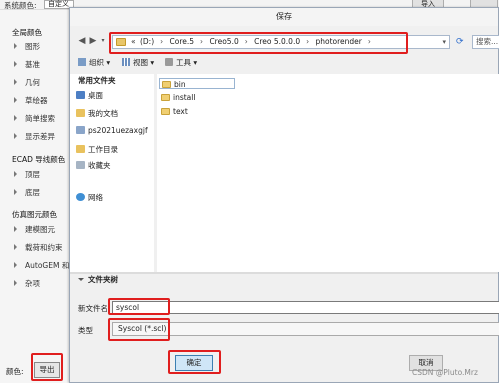 The image size is (499, 383). I want to click on favorites-header: 常用文件夹, so click(97, 80).